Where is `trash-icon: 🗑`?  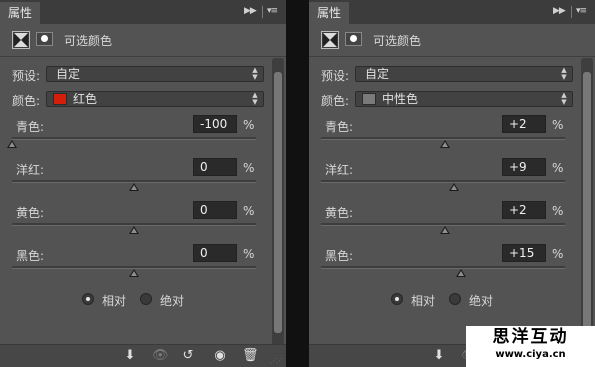 trash-icon: 🗑 is located at coordinates (250, 356).